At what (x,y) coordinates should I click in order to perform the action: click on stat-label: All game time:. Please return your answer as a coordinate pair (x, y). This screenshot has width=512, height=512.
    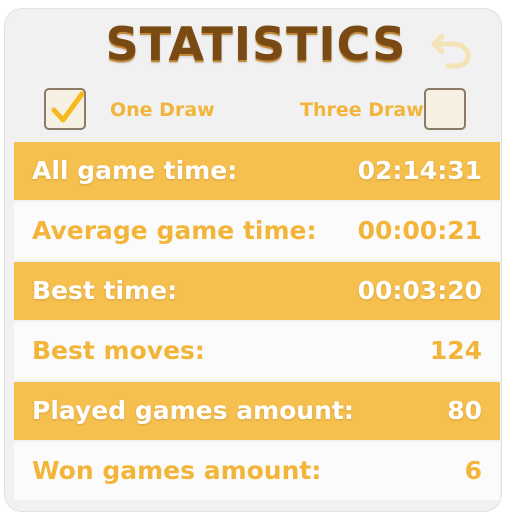
    Looking at the image, I should click on (135, 170).